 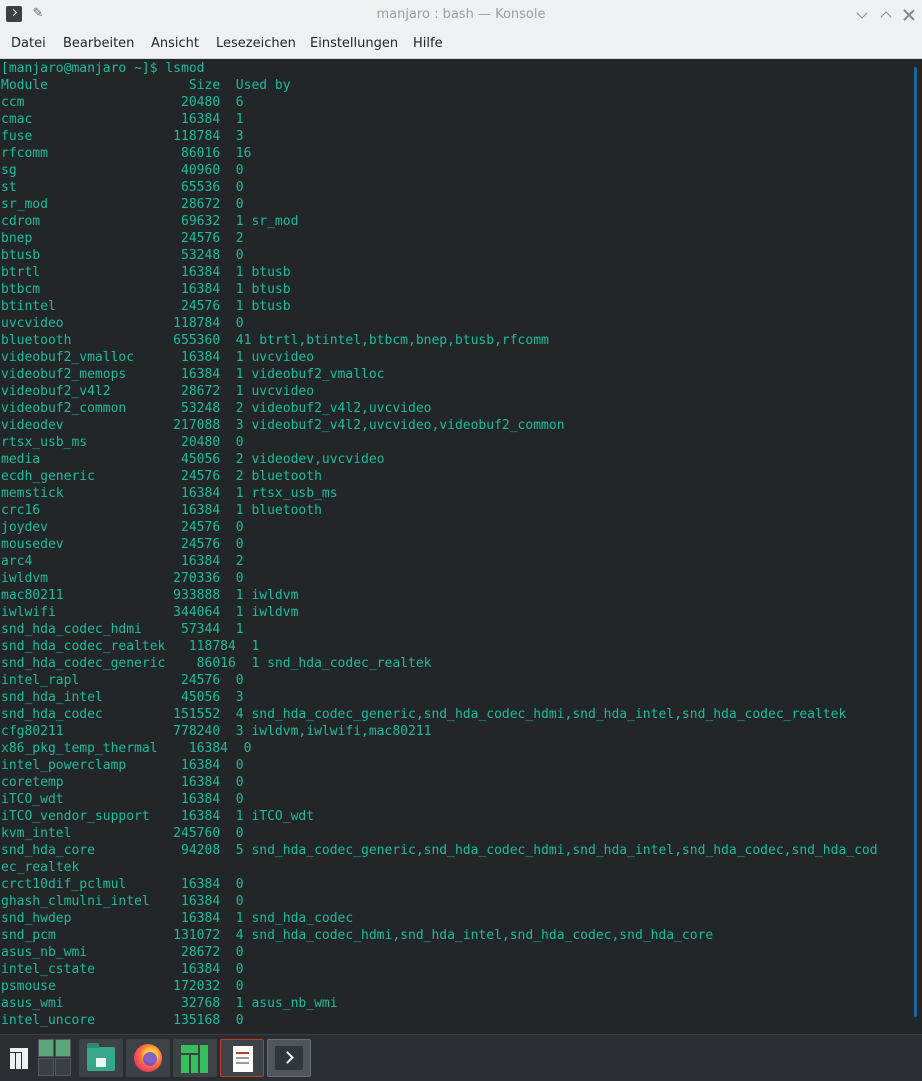 I want to click on taskbar, so click(x=461, y=1057).